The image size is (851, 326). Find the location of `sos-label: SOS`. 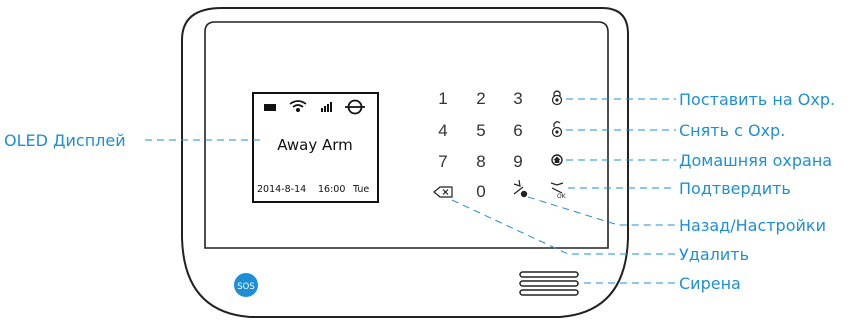

sos-label: SOS is located at coordinates (245, 287).